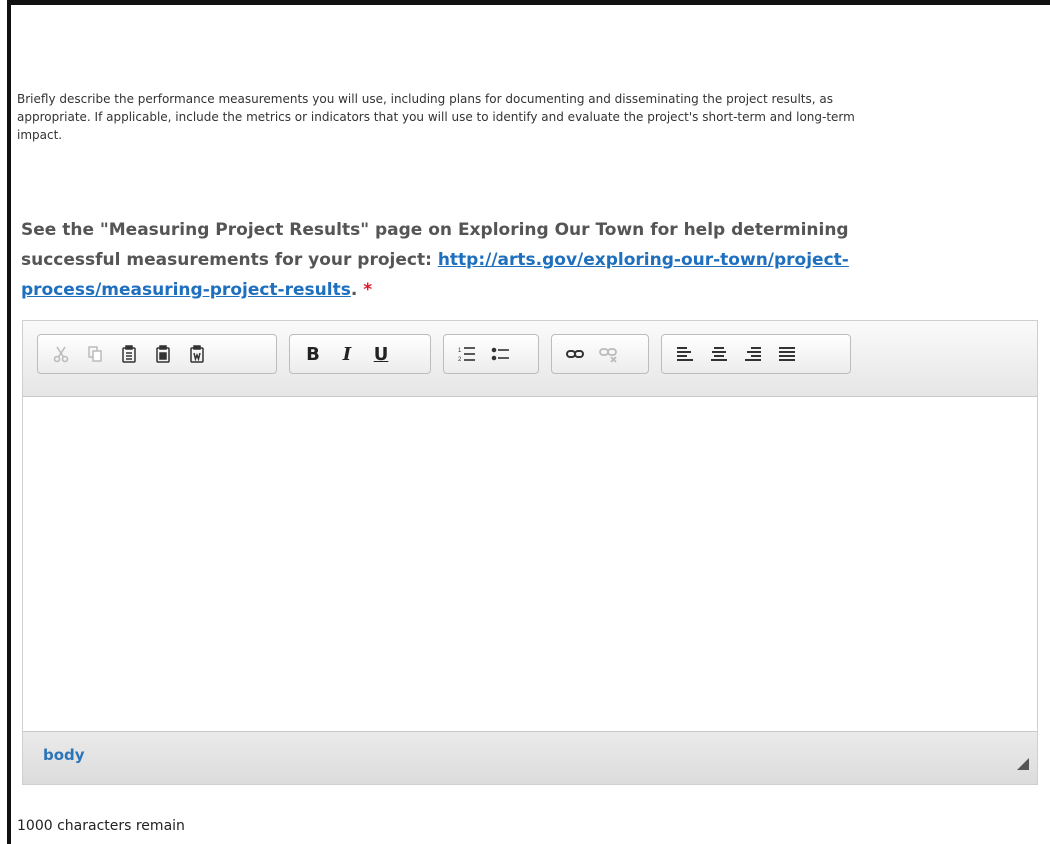 The height and width of the screenshot is (844, 1050). What do you see at coordinates (719, 354) in the screenshot?
I see `align-center-icon` at bounding box center [719, 354].